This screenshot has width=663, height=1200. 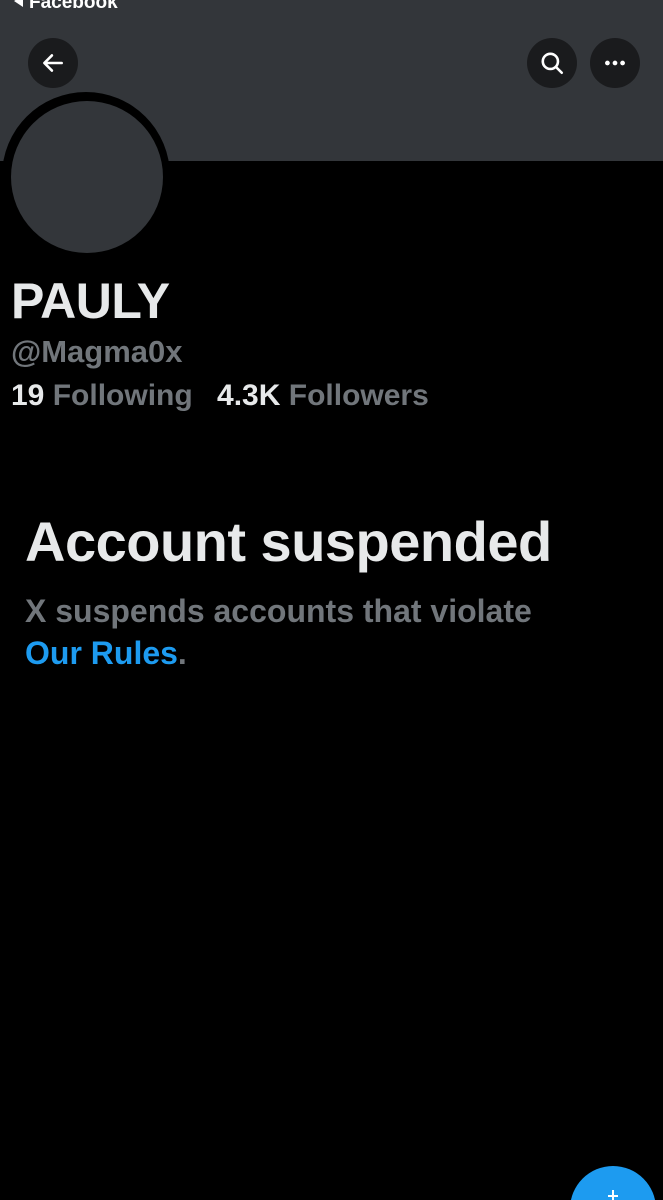 What do you see at coordinates (97, 351) in the screenshot?
I see `user-handle: @Magma0x` at bounding box center [97, 351].